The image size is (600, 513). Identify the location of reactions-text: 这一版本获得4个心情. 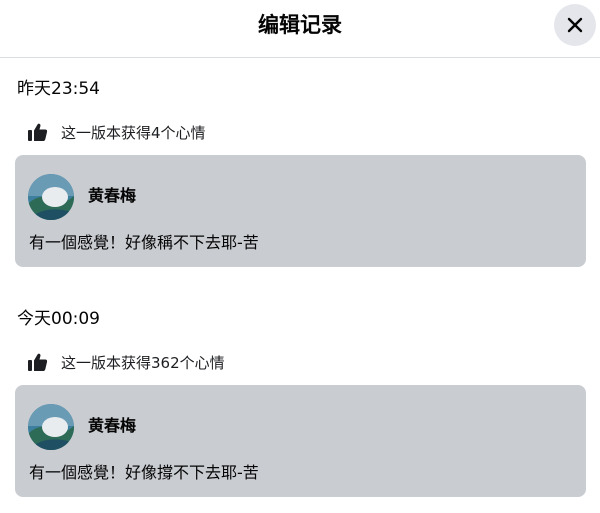
(133, 133).